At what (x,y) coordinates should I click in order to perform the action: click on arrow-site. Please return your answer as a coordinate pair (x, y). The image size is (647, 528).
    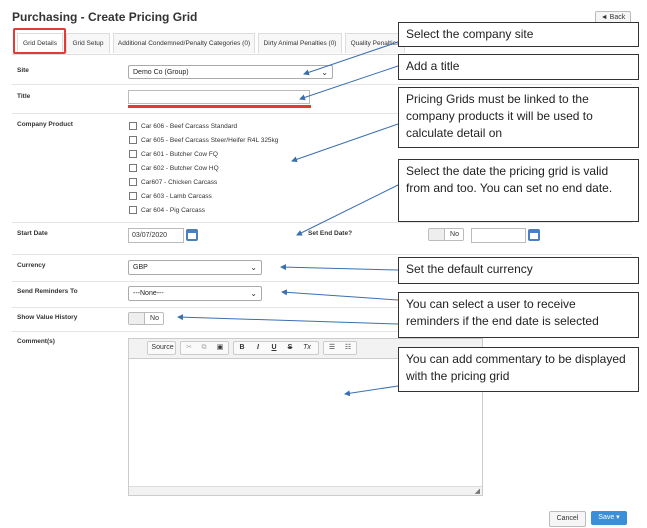
    Looking at the image, I should click on (351, 58).